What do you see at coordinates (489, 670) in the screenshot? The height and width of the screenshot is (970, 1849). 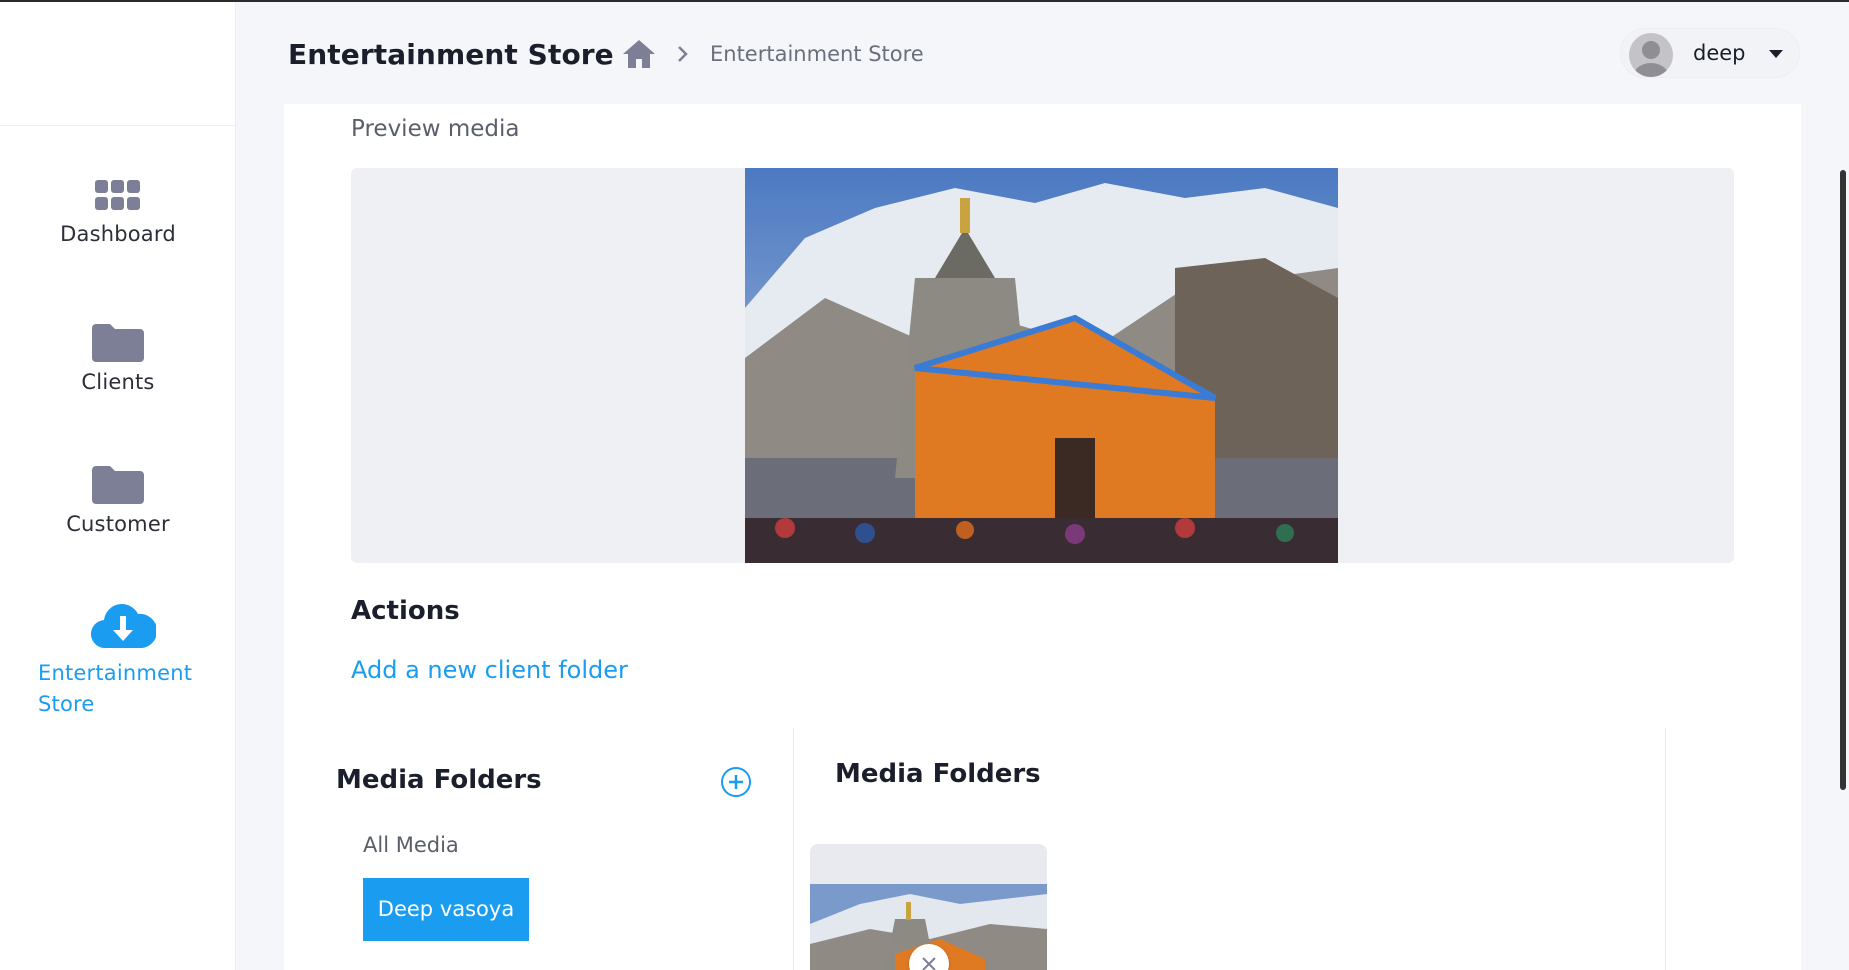 I see `add-client-folder-link: Add a new client folder` at bounding box center [489, 670].